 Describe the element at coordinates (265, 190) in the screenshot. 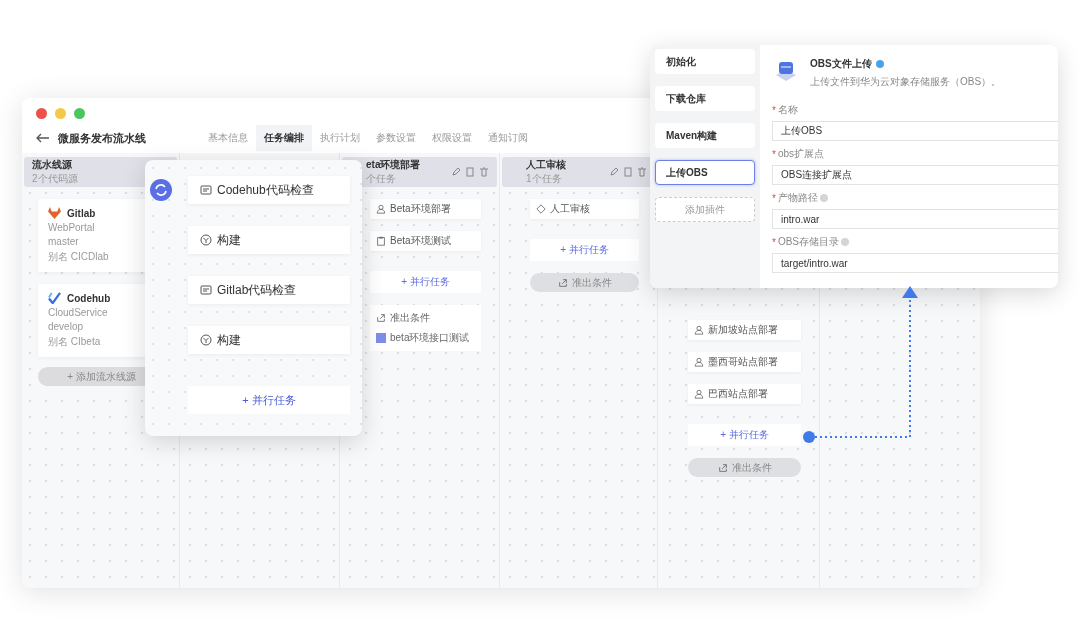

I see `task-label: Codehub代码检查` at that location.